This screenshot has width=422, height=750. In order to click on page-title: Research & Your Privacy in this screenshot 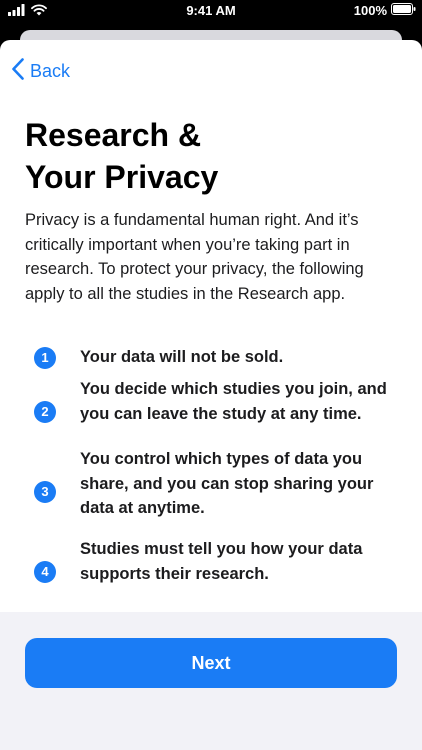, I will do `click(215, 156)`.